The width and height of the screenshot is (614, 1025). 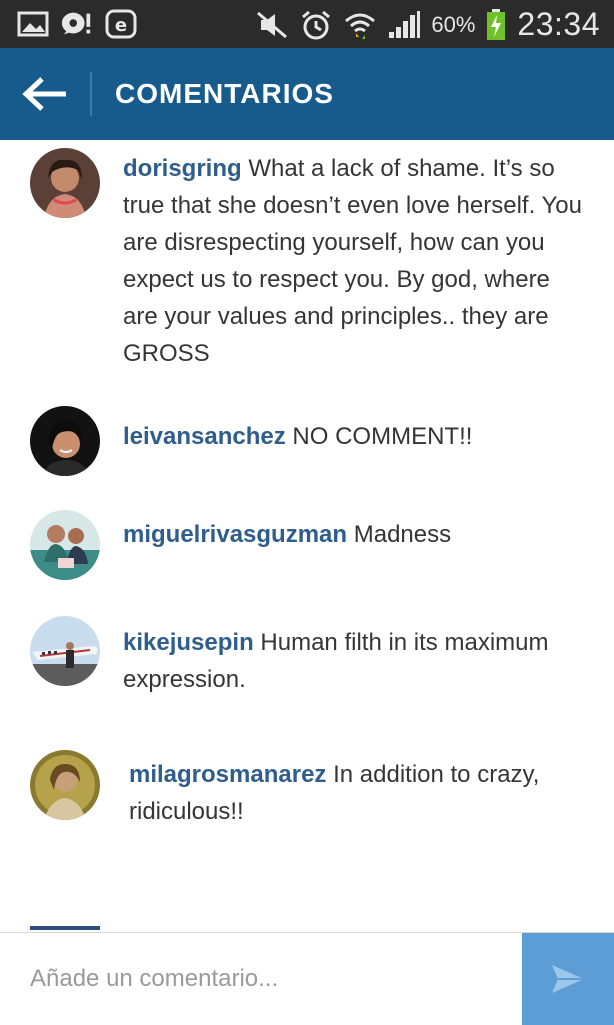 I want to click on page-title: COMENTARIOS, so click(x=224, y=93).